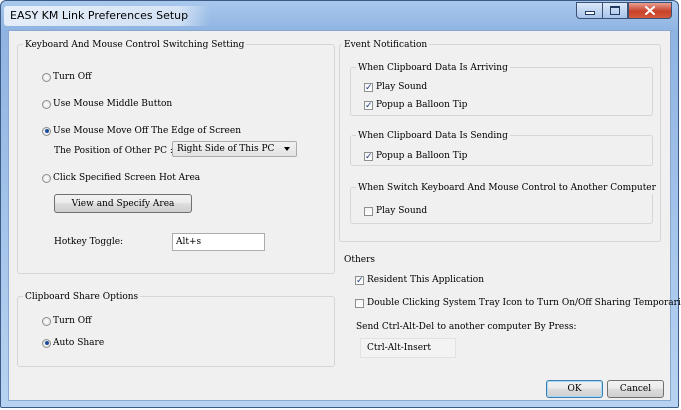  Describe the element at coordinates (46, 77) in the screenshot. I see `radio-km-turn-off-indicator` at that location.